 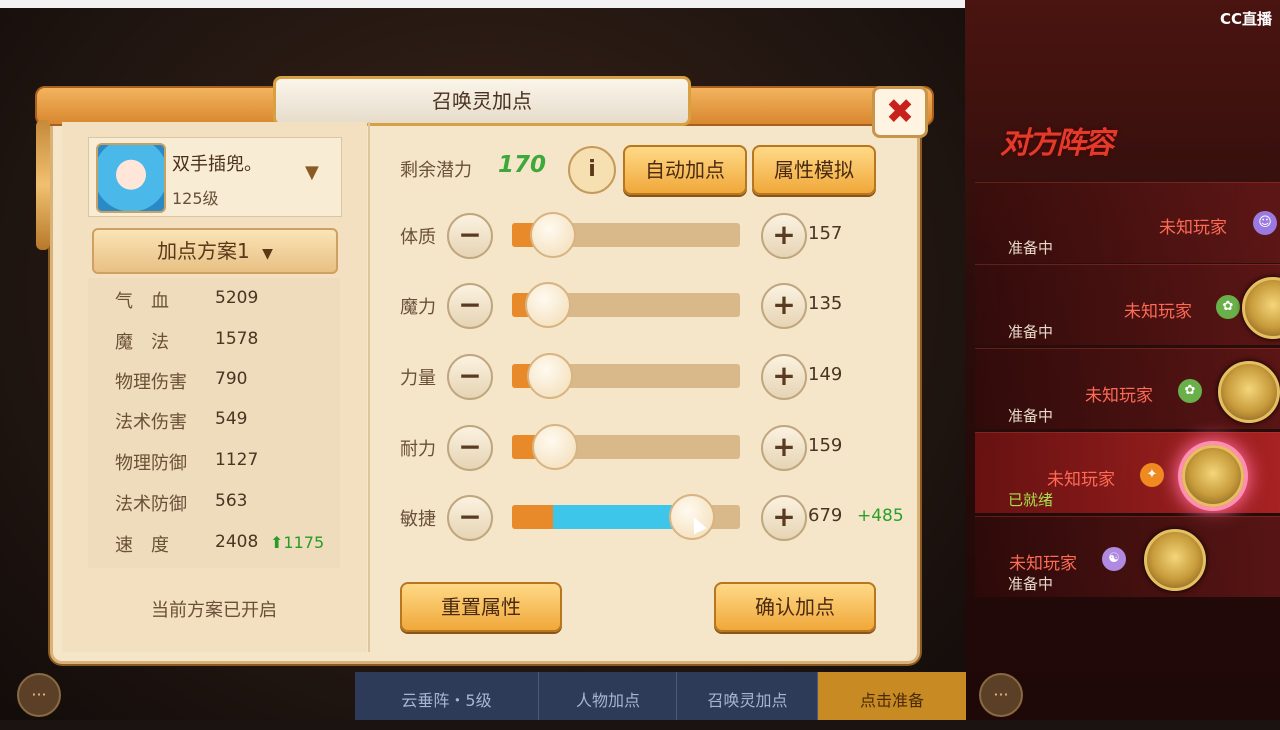 What do you see at coordinates (481, 607) in the screenshot?
I see `reset-attributes-button: 重置属性` at bounding box center [481, 607].